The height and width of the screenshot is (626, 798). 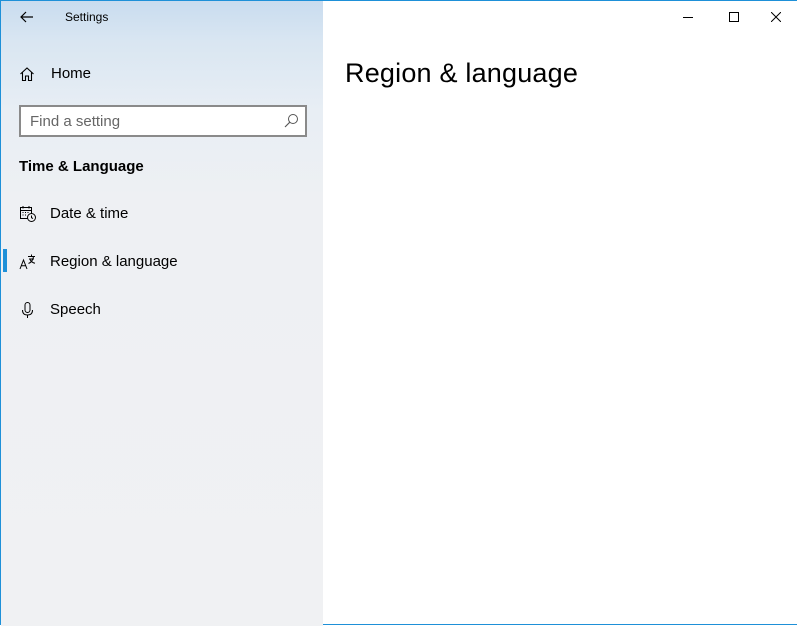 I want to click on search-input, so click(x=150, y=121).